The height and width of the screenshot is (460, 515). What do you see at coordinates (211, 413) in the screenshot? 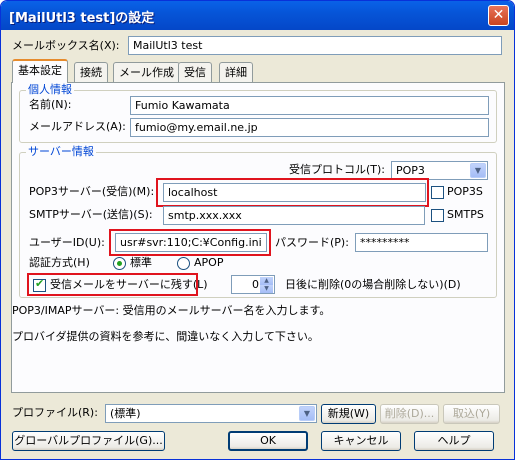
I see `profile-select: (標準) ▼` at bounding box center [211, 413].